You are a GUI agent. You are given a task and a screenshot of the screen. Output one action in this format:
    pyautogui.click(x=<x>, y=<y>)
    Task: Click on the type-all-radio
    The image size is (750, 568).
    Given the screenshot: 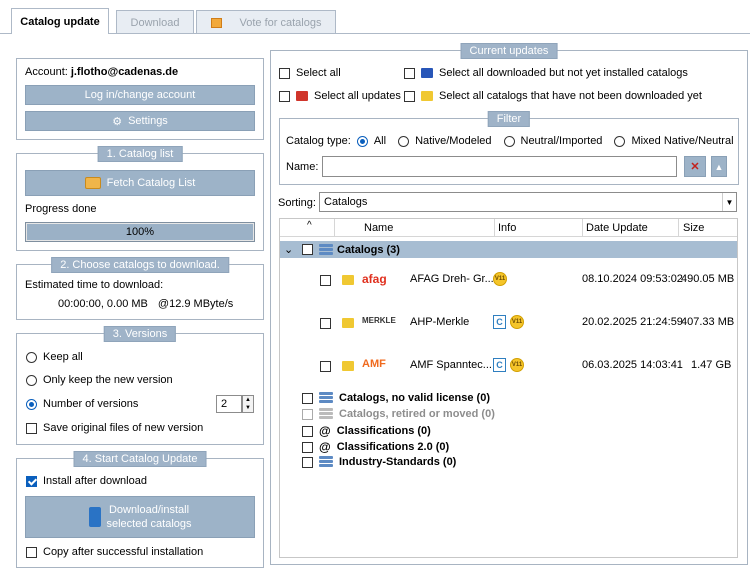 What is the action you would take?
    pyautogui.click(x=362, y=141)
    